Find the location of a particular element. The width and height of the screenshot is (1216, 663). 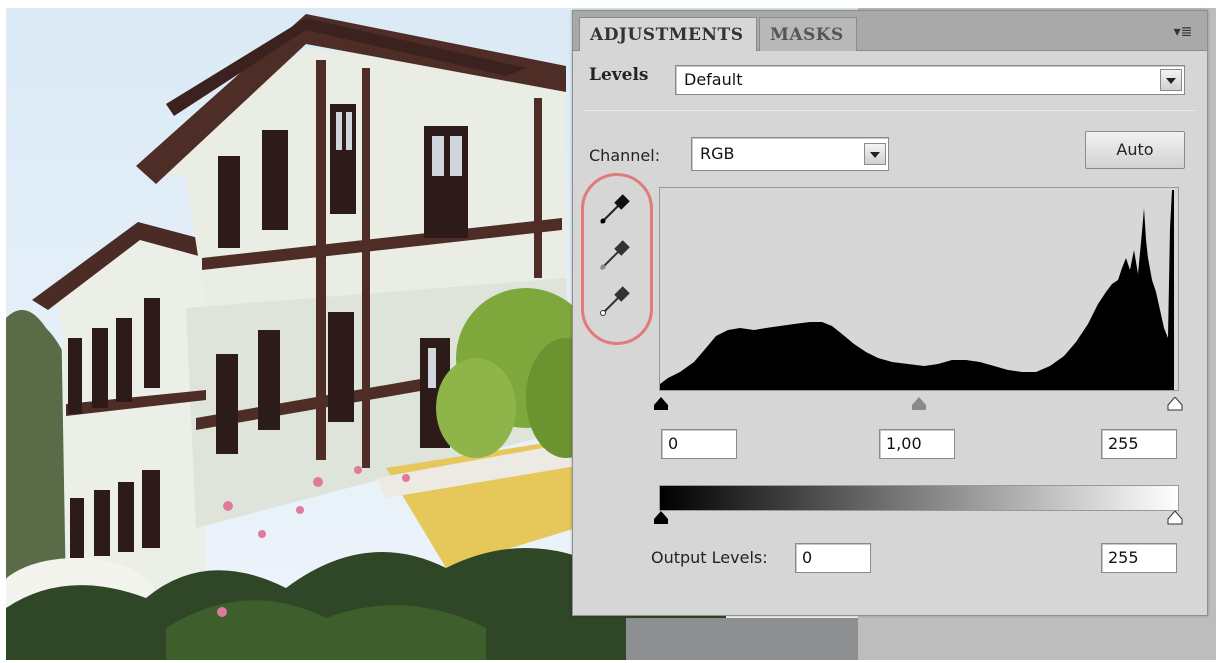

output-white-field: 255 is located at coordinates (1139, 558).